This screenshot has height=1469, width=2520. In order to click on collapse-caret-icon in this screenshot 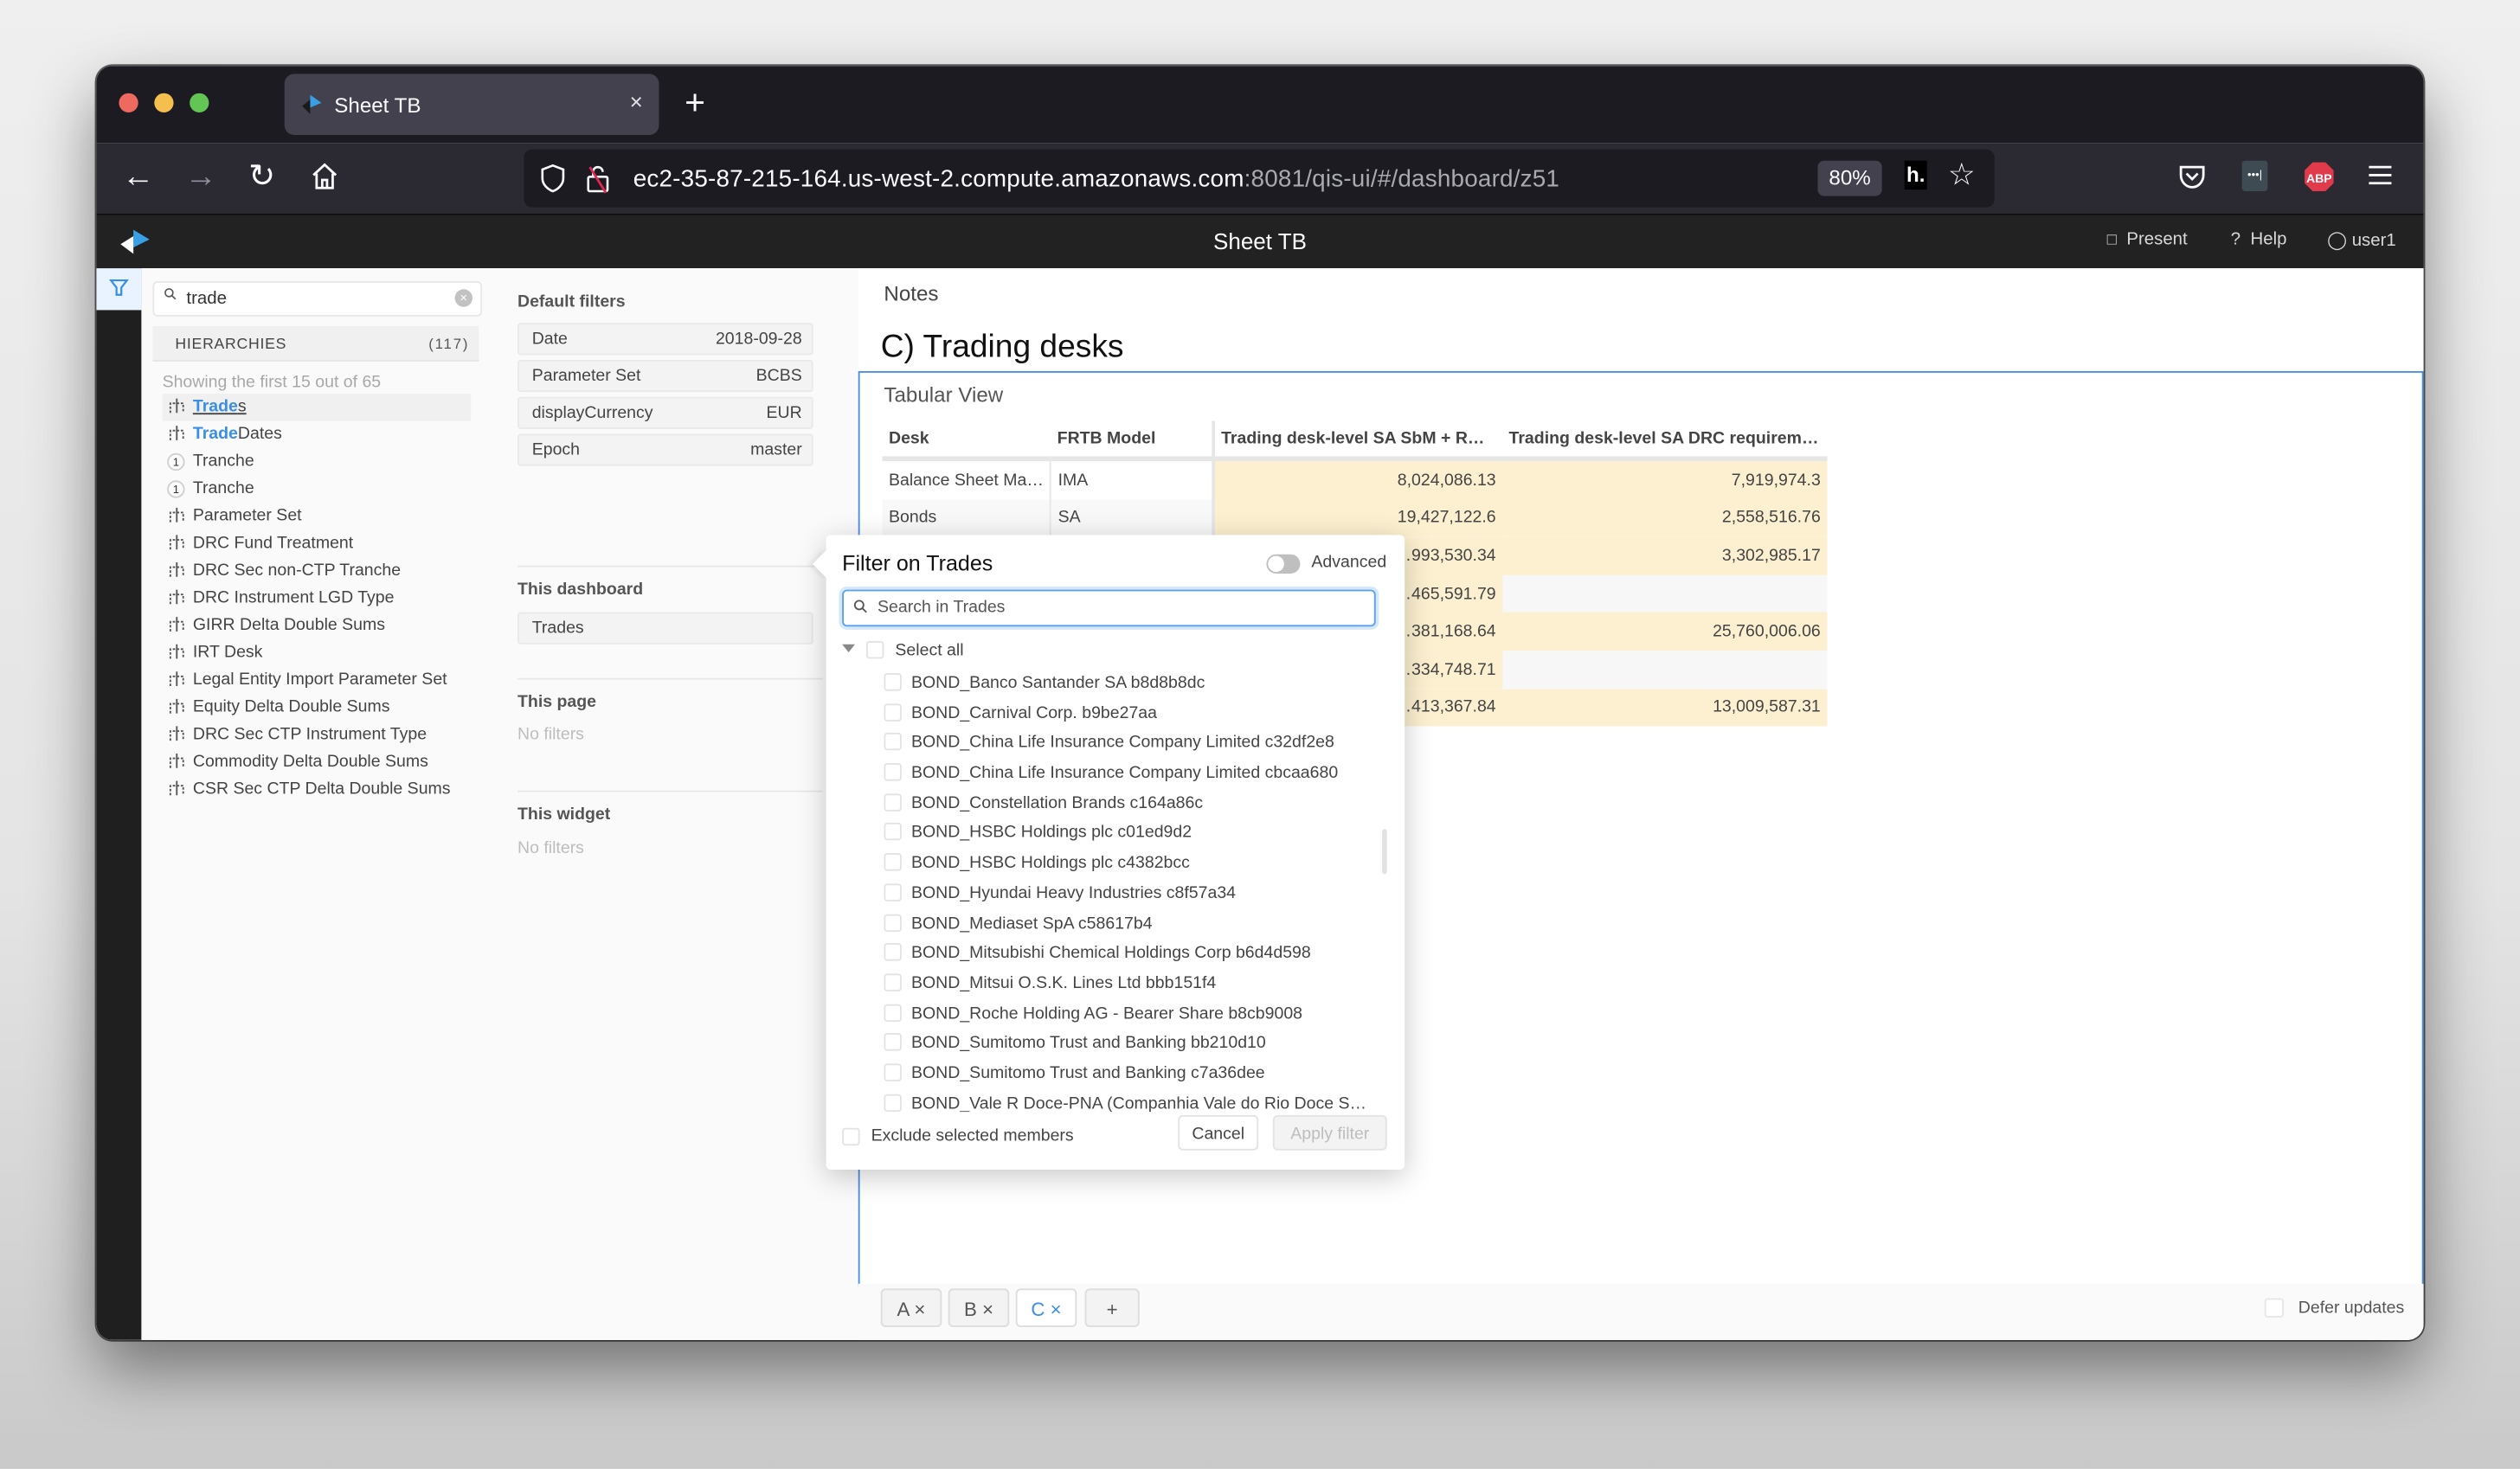, I will do `click(848, 648)`.